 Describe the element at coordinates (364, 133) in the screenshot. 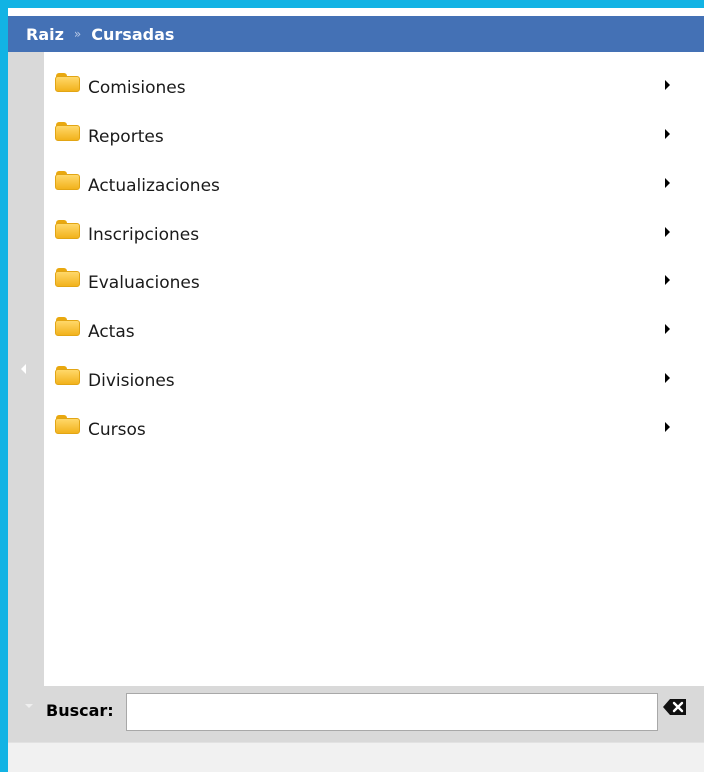

I see `menu-item-reportes: Reportes` at that location.